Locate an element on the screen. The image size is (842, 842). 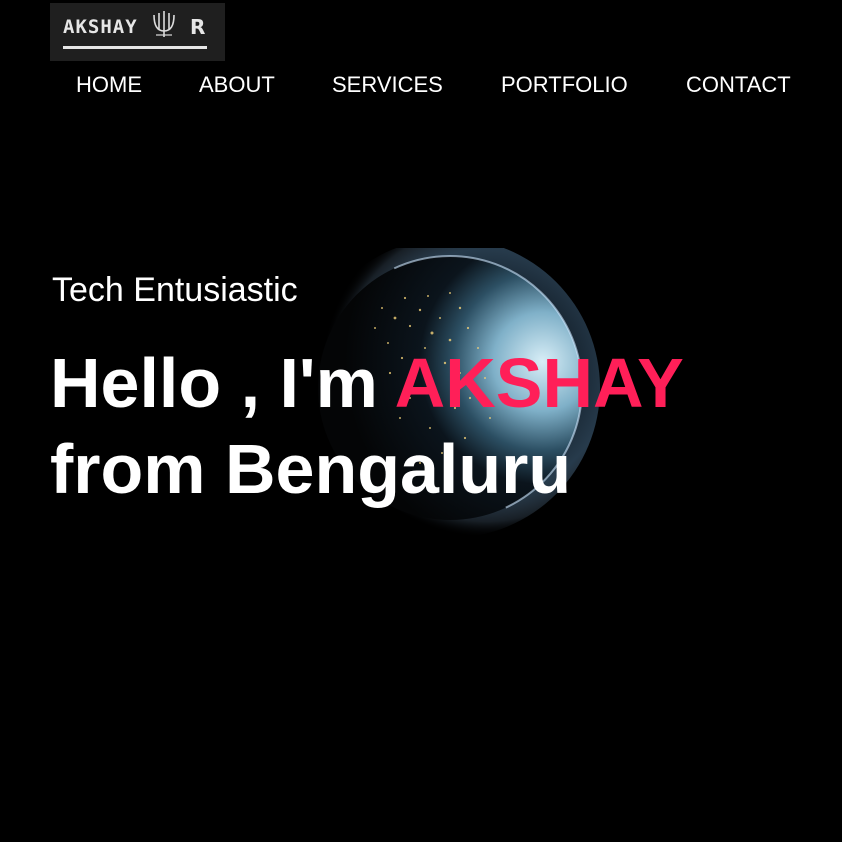
hero-location: from Bengaluru is located at coordinates (311, 469).